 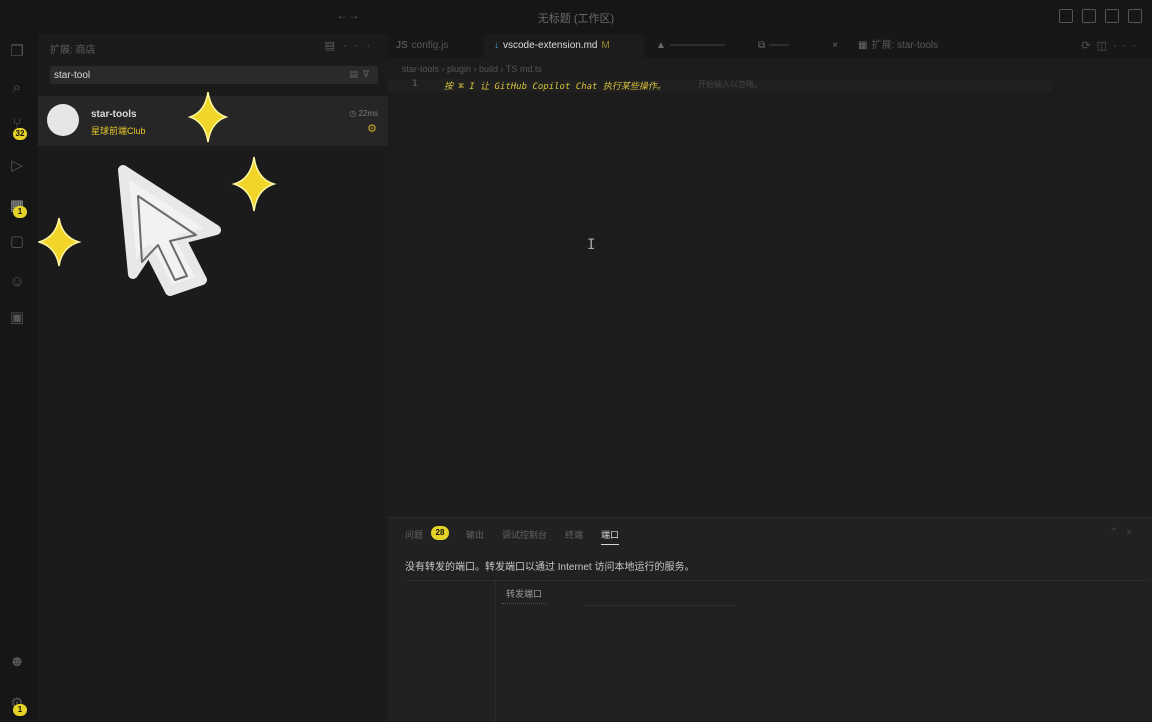 What do you see at coordinates (661, 45) in the screenshot?
I see `vue-file-icon: ▲` at bounding box center [661, 45].